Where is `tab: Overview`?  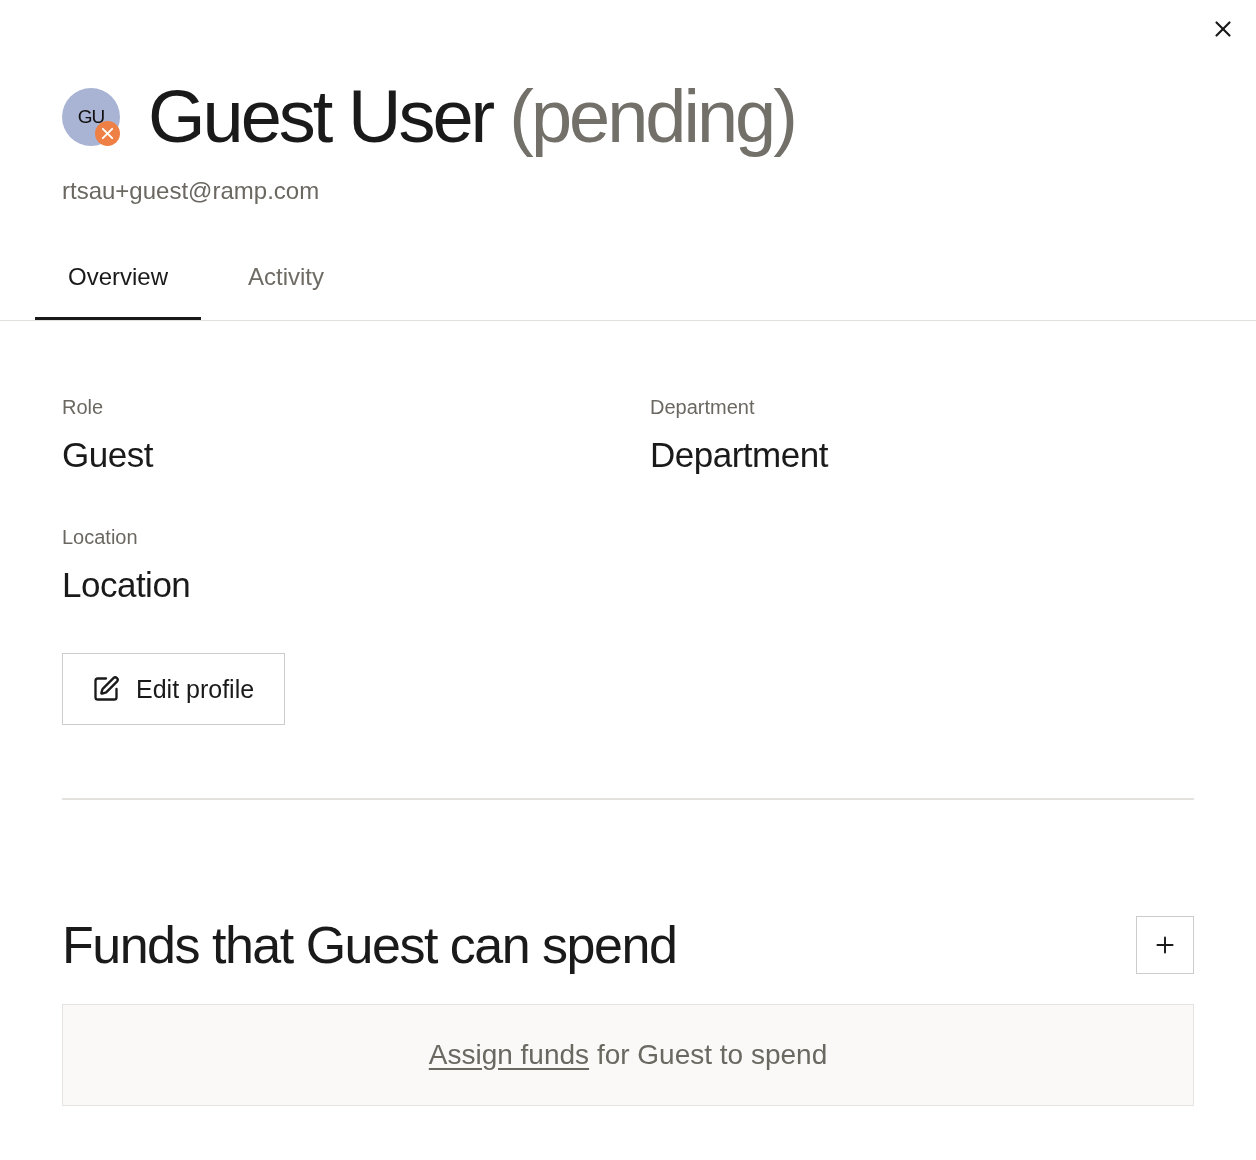
tab: Overview is located at coordinates (118, 285).